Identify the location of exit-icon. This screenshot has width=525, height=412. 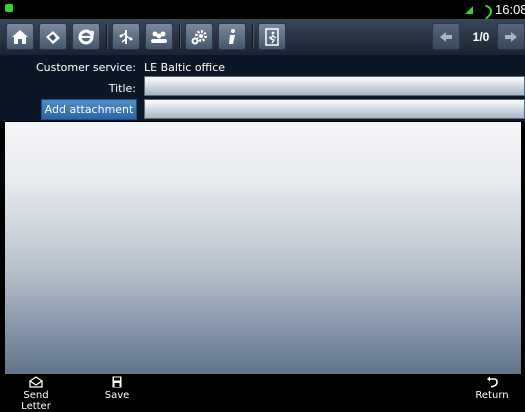
(272, 36).